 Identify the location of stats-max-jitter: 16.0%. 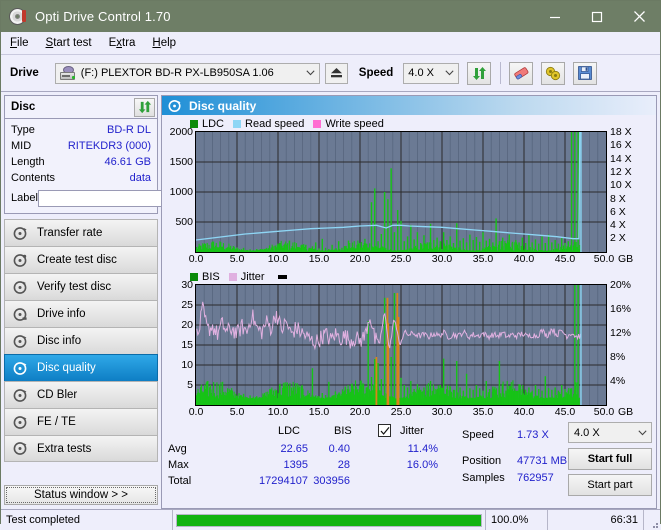
(422, 465).